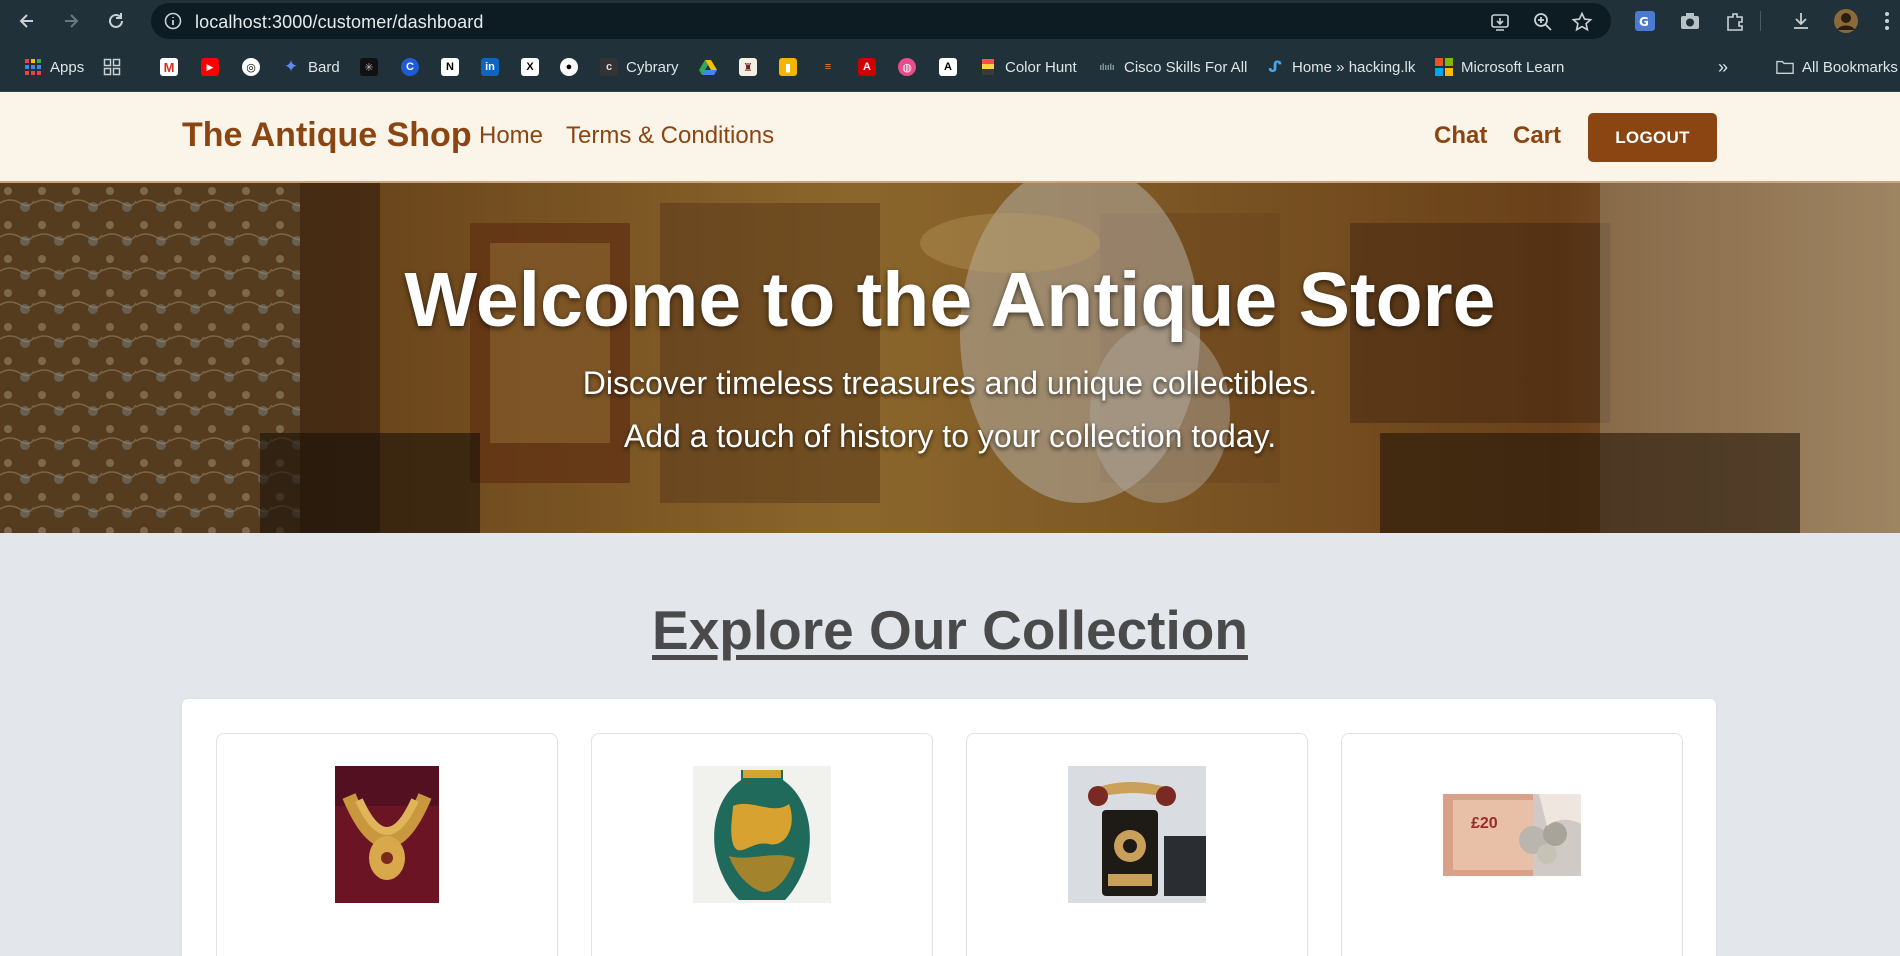  Describe the element at coordinates (1582, 22) in the screenshot. I see `bookmark-star-icon` at that location.